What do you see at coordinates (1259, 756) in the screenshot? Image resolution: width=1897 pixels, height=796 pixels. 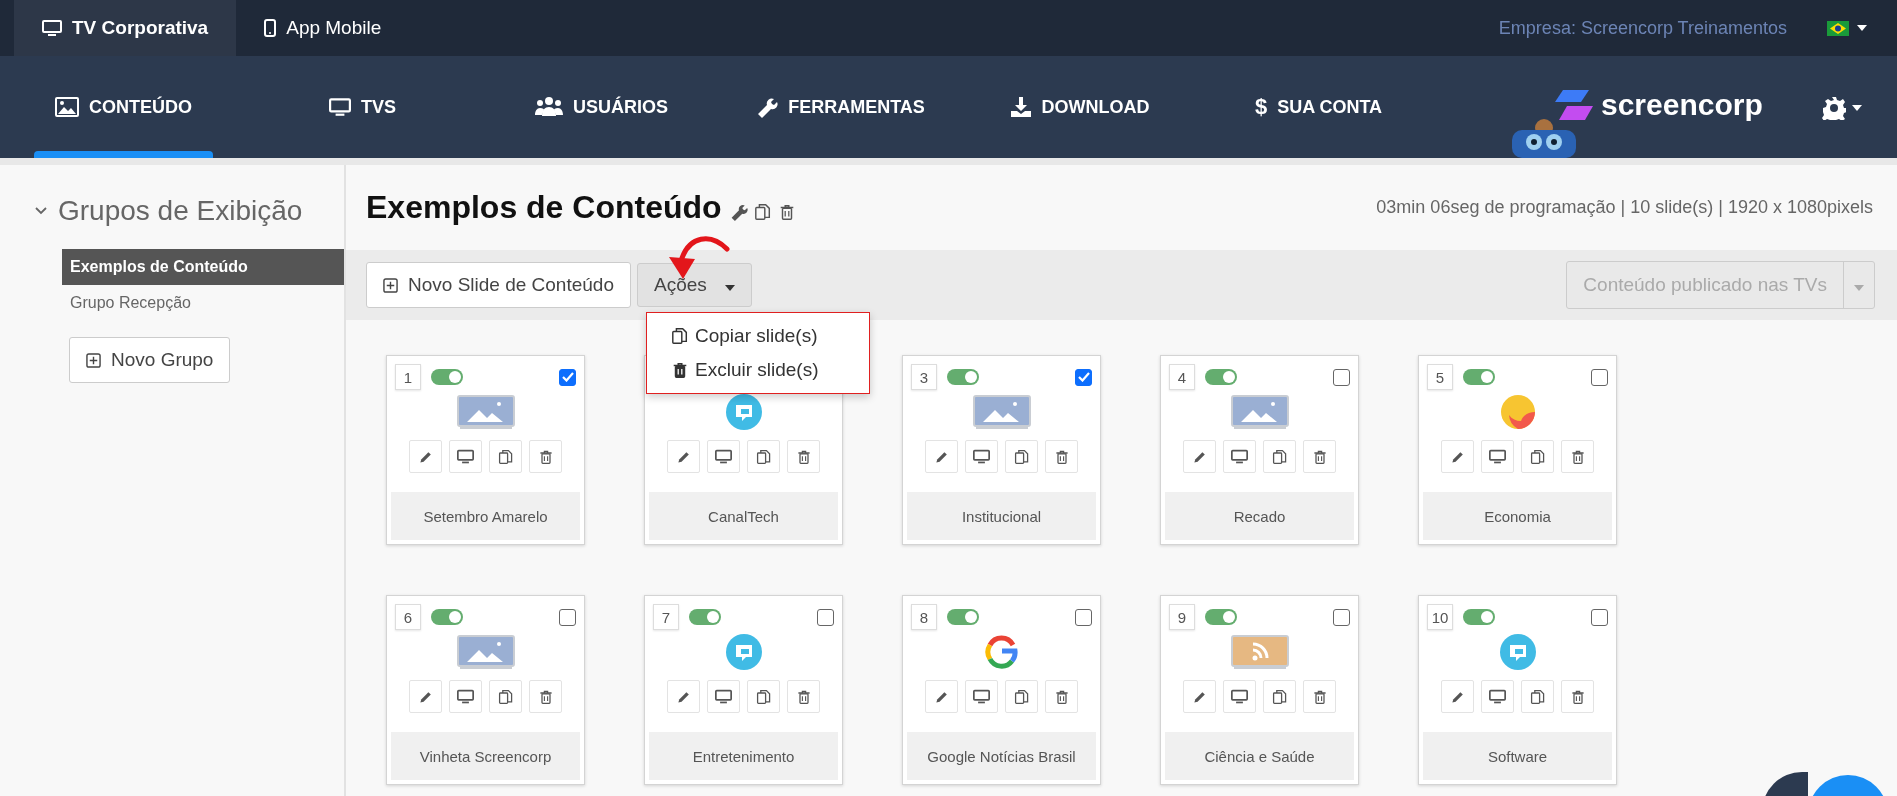 I see `slide-name: Ciência e Saúde` at bounding box center [1259, 756].